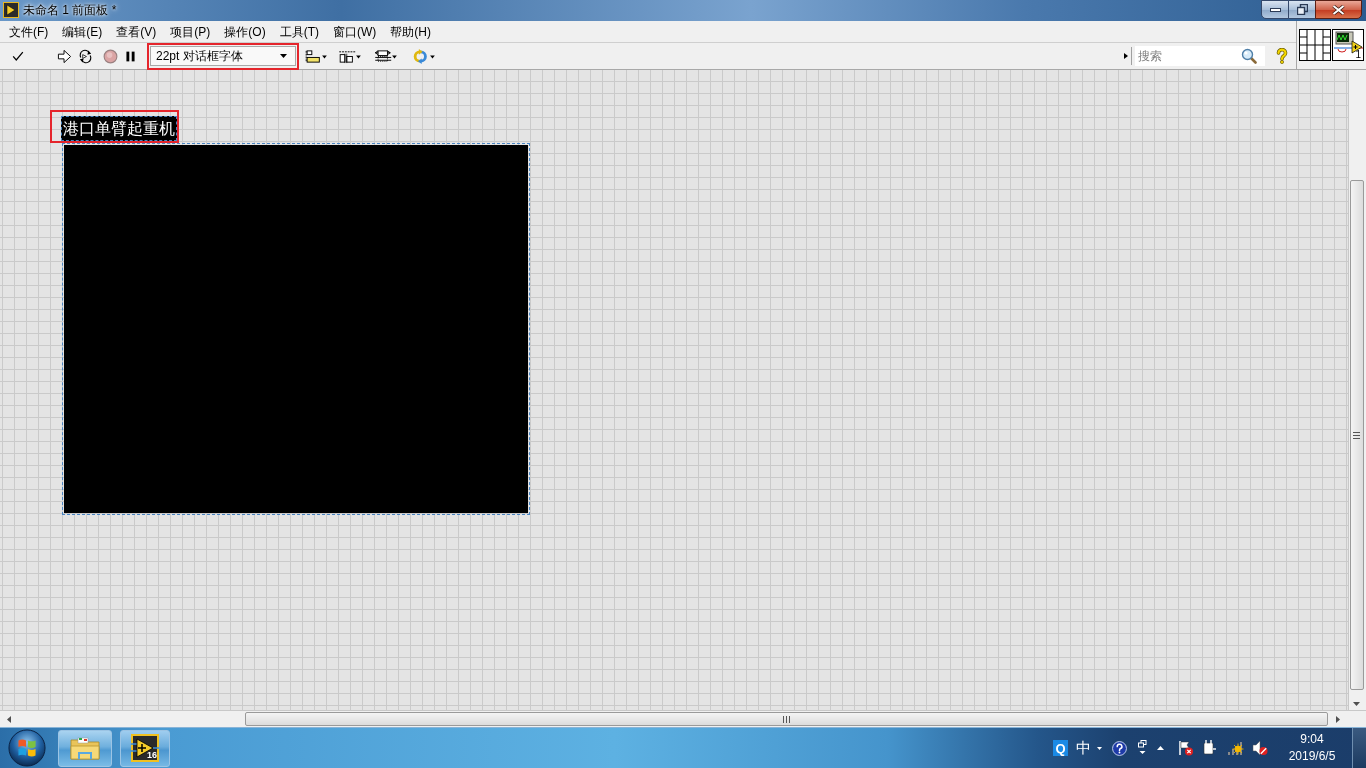 Image resolution: width=1366 pixels, height=768 pixels. What do you see at coordinates (1260, 748) in the screenshot?
I see `speaker-muted-icon` at bounding box center [1260, 748].